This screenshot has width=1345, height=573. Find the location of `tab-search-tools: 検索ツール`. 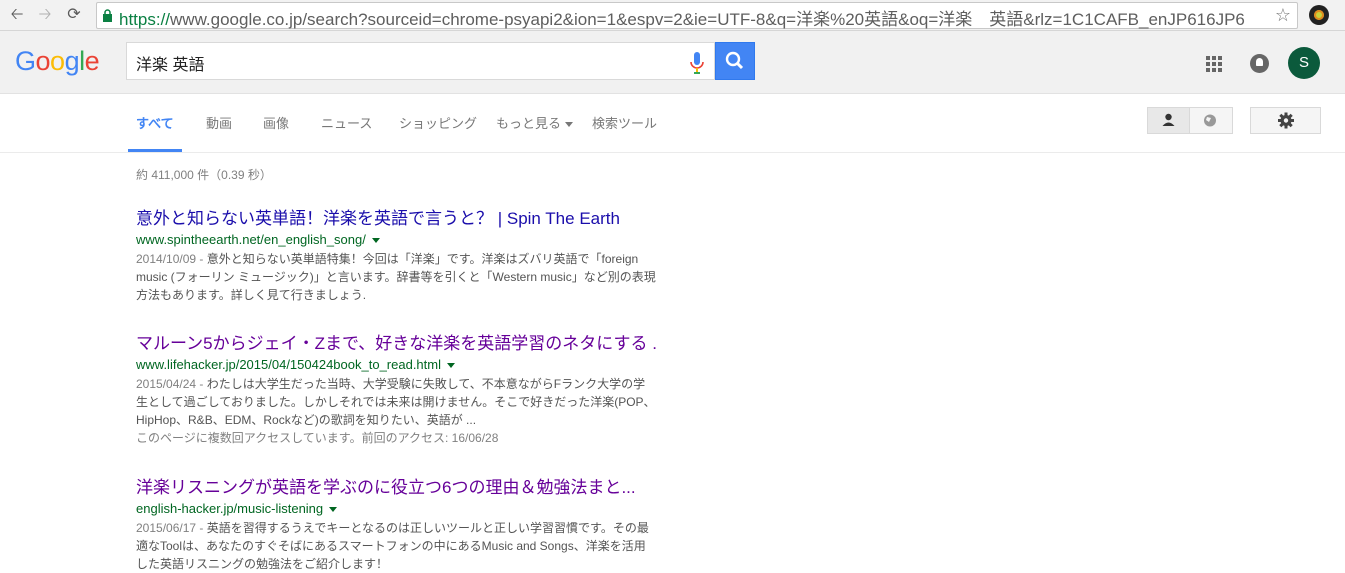

tab-search-tools: 検索ツール is located at coordinates (624, 122).